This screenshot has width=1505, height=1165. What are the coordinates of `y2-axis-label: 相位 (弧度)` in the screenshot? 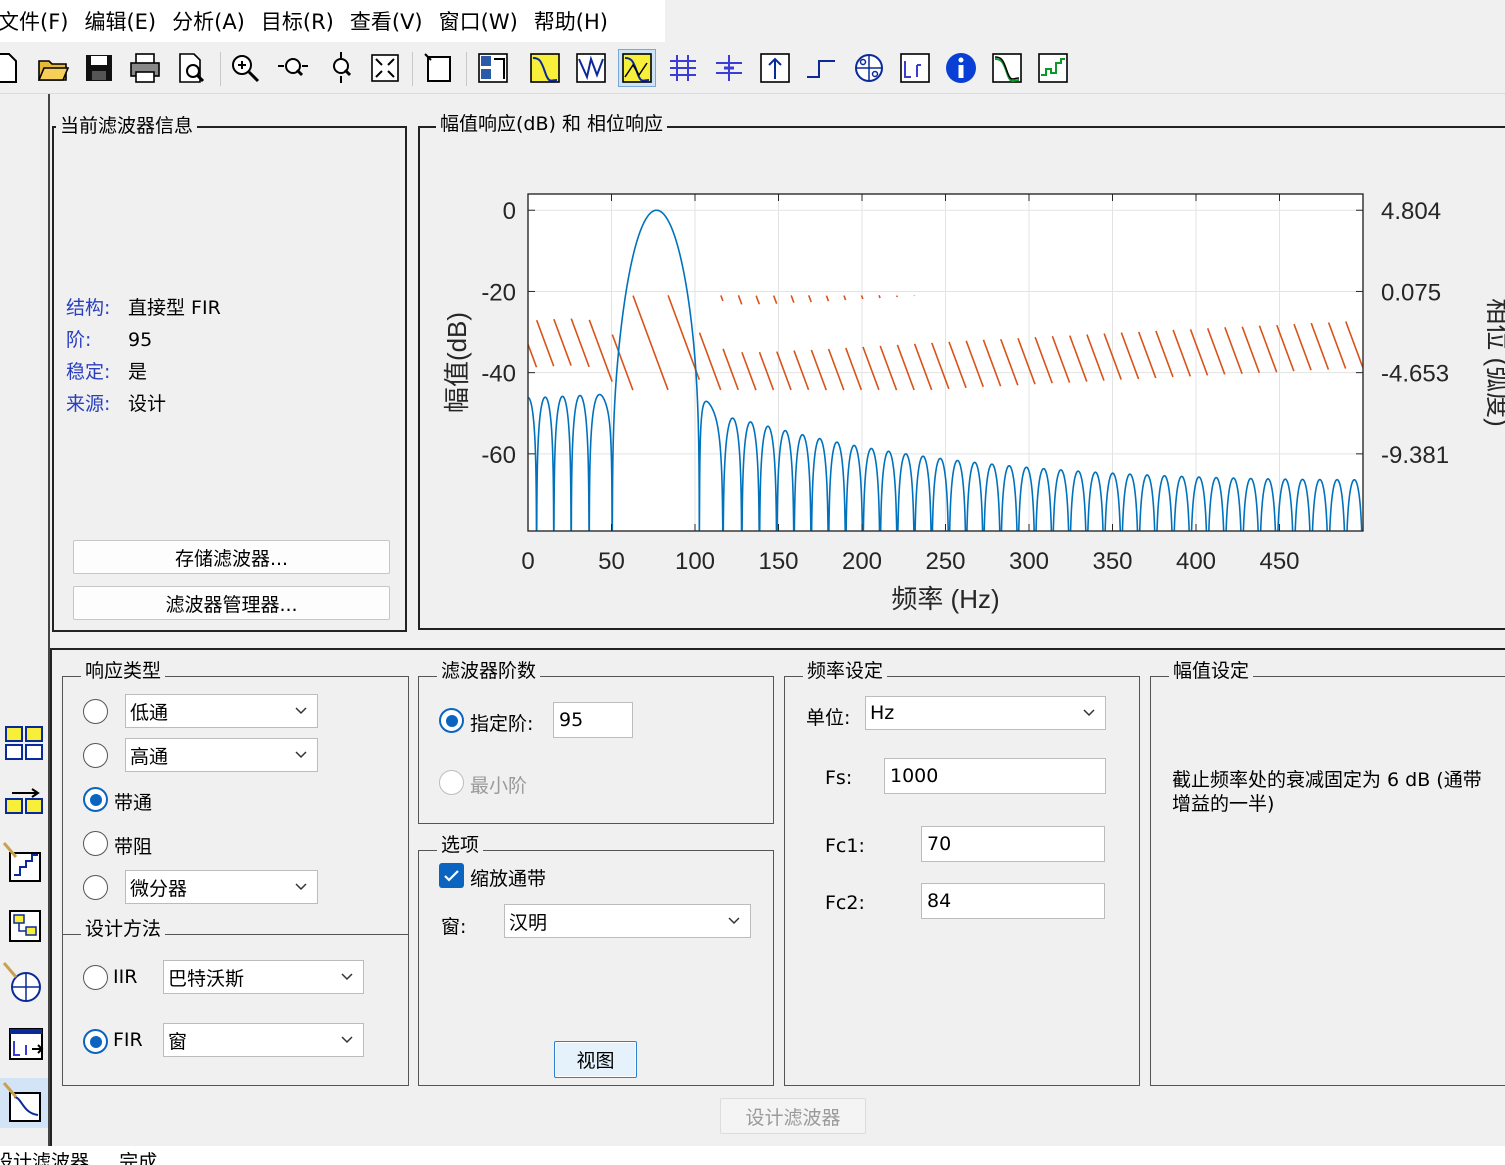 It's located at (1494, 362).